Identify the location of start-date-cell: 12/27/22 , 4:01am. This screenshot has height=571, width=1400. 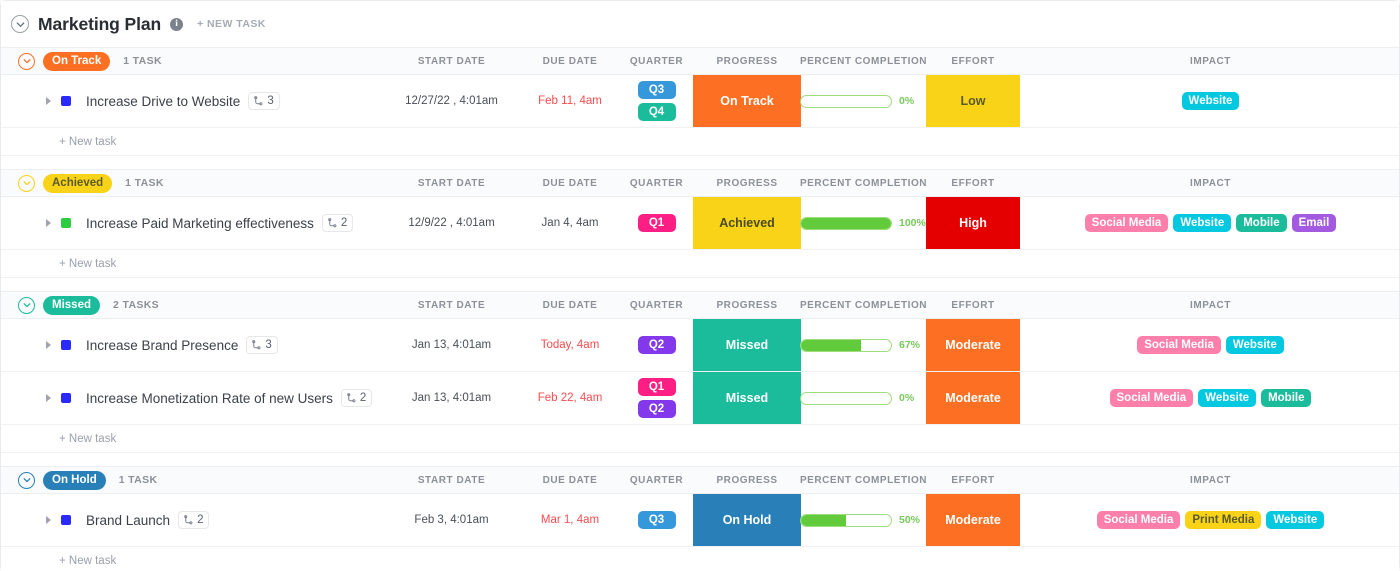
(451, 101).